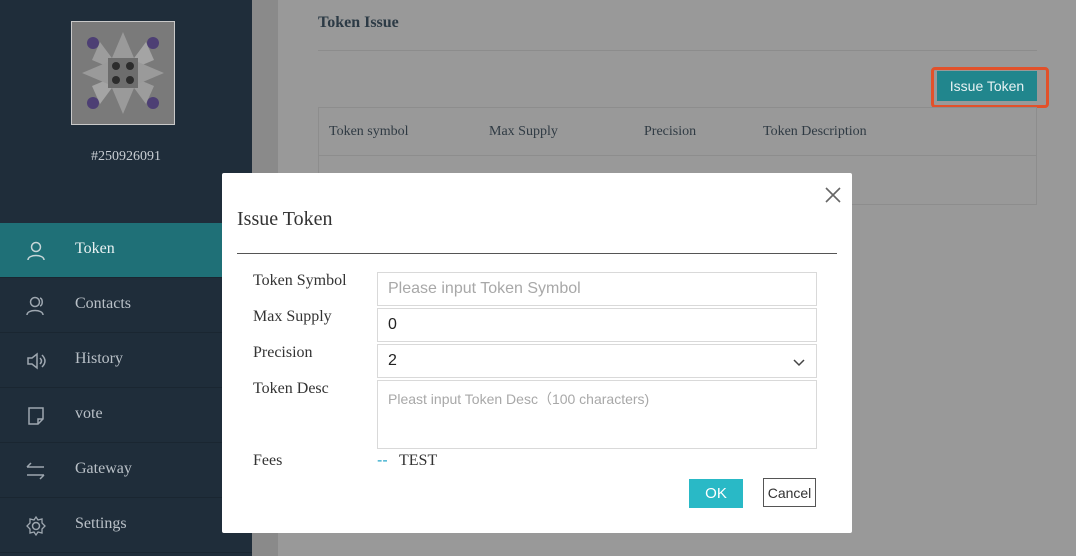 This screenshot has width=1076, height=556. Describe the element at coordinates (285, 219) in the screenshot. I see `dialog-title: Issue Token` at that location.